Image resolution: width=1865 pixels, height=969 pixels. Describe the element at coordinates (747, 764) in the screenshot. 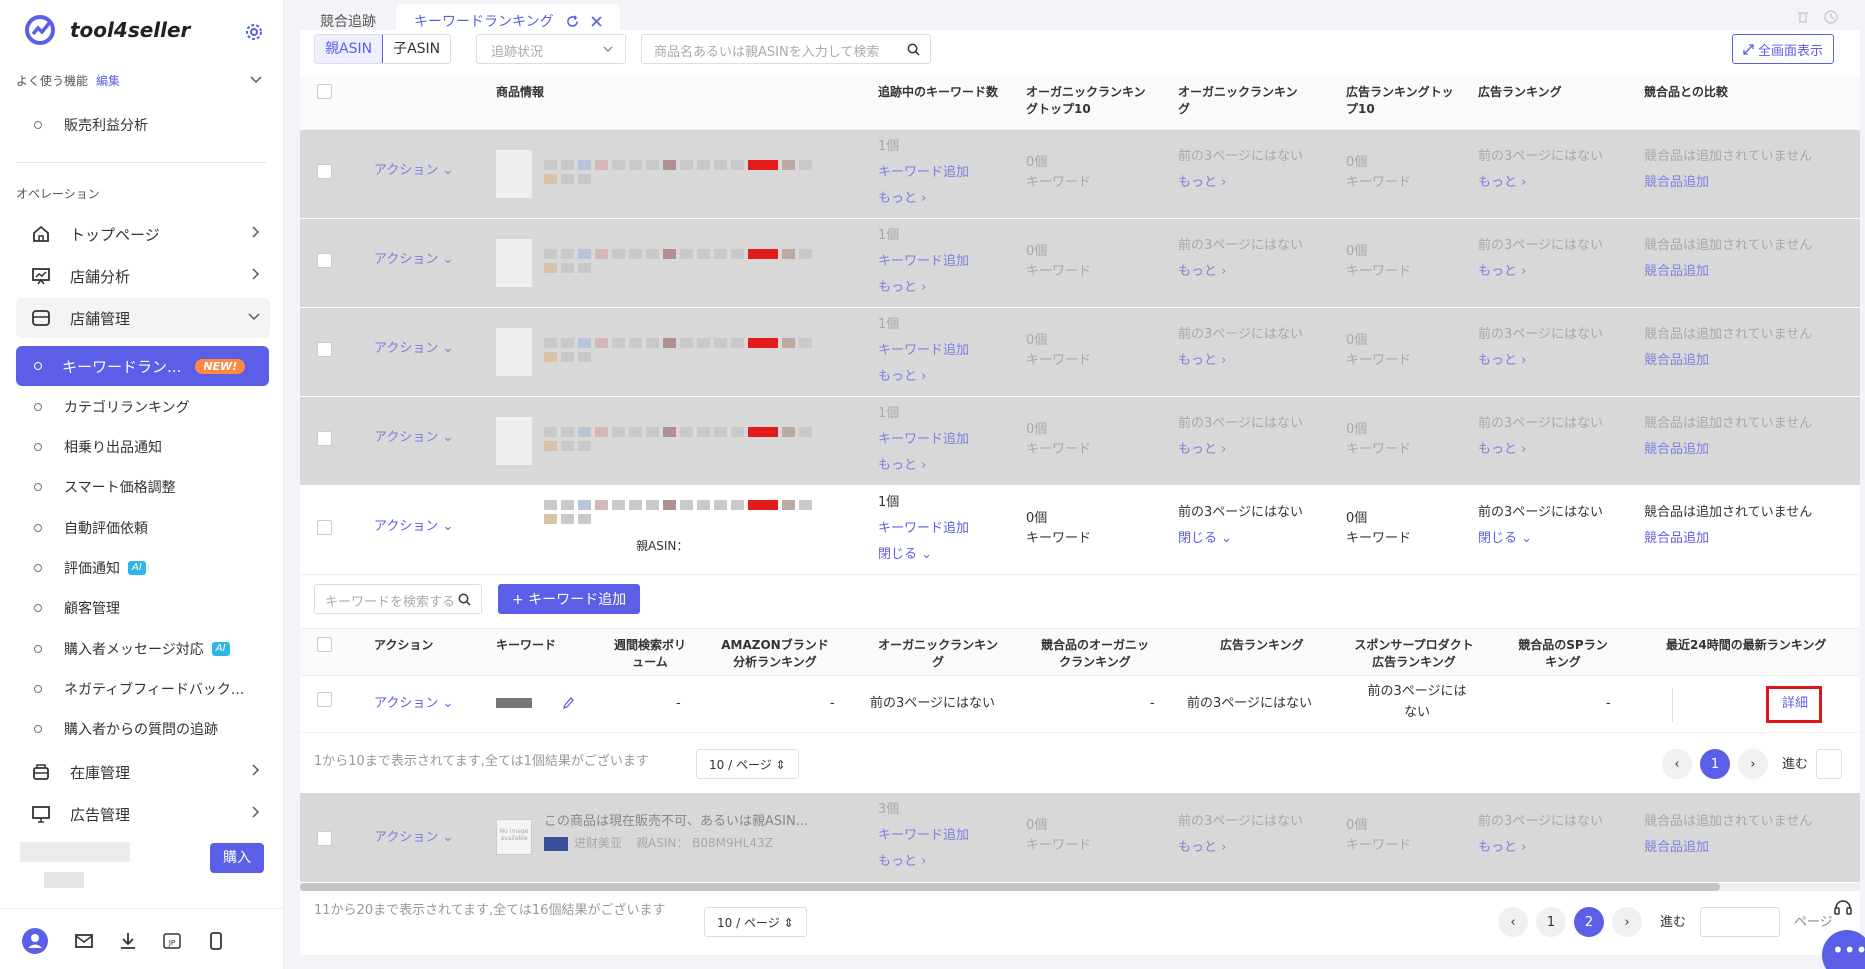

I see `subtable-page-size-select: 10 / ページ ⇕` at that location.